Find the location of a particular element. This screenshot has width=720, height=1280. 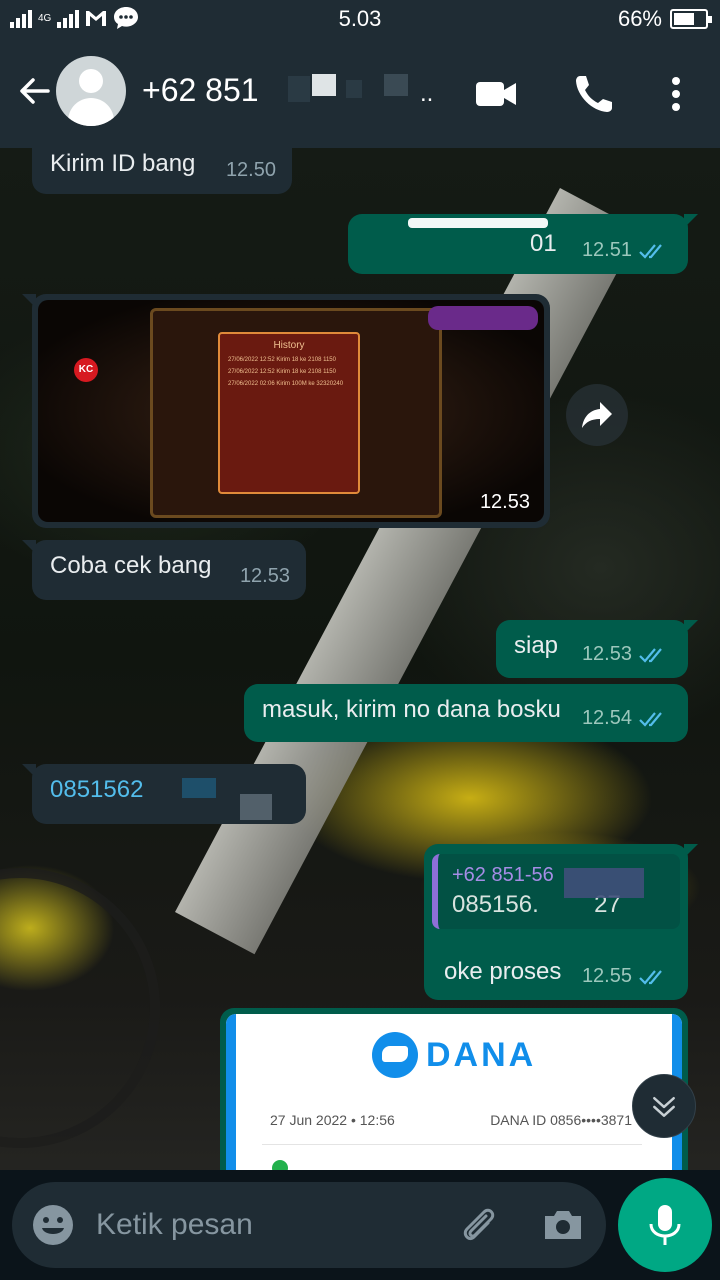

message-input-container is located at coordinates (309, 1225).